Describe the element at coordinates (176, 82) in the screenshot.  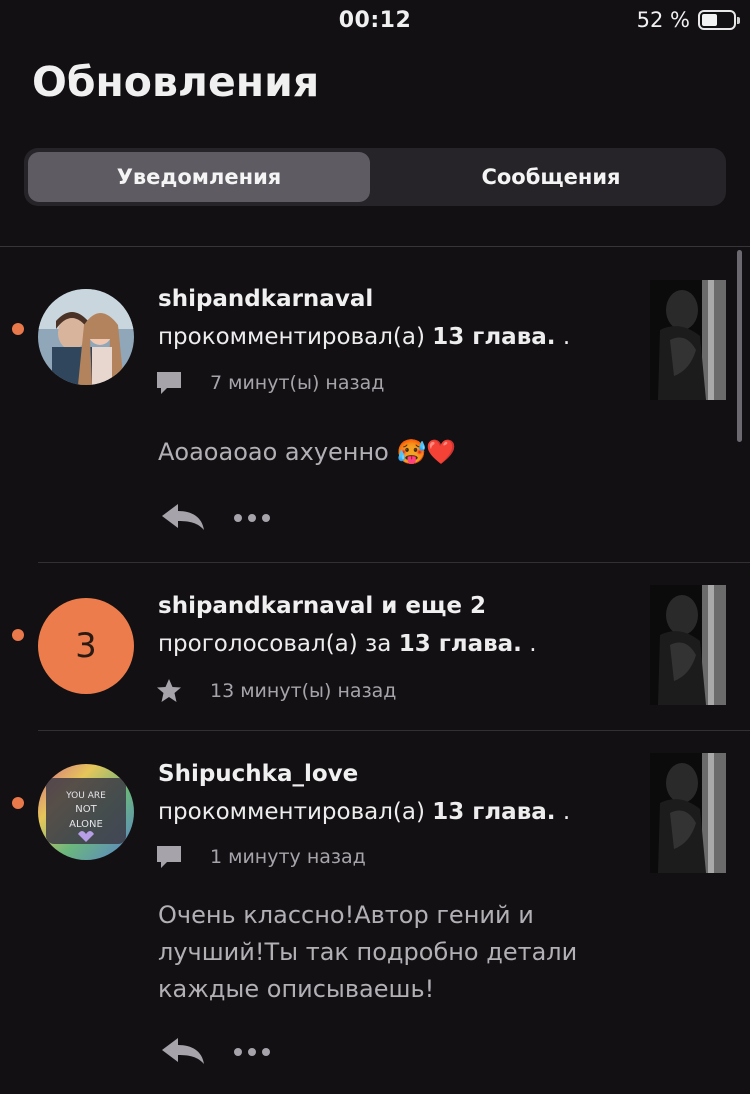
I see `page-title: Обновления` at that location.